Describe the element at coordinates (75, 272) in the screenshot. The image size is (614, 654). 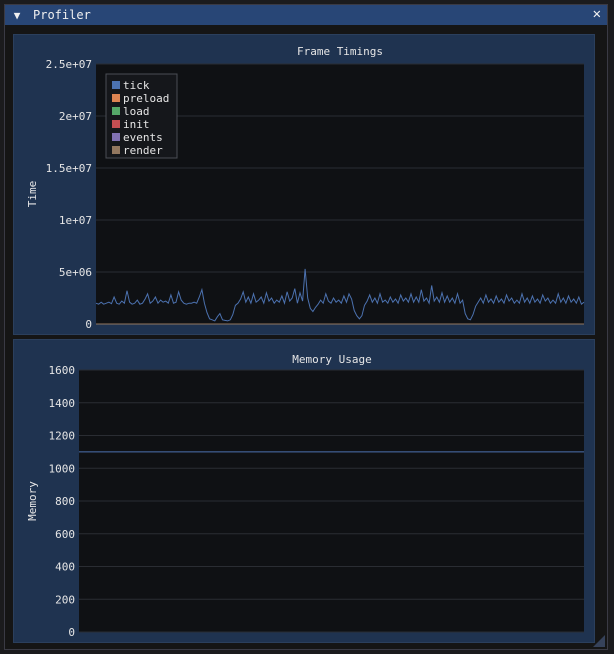
I see `y-tick-label: 5e+06` at that location.